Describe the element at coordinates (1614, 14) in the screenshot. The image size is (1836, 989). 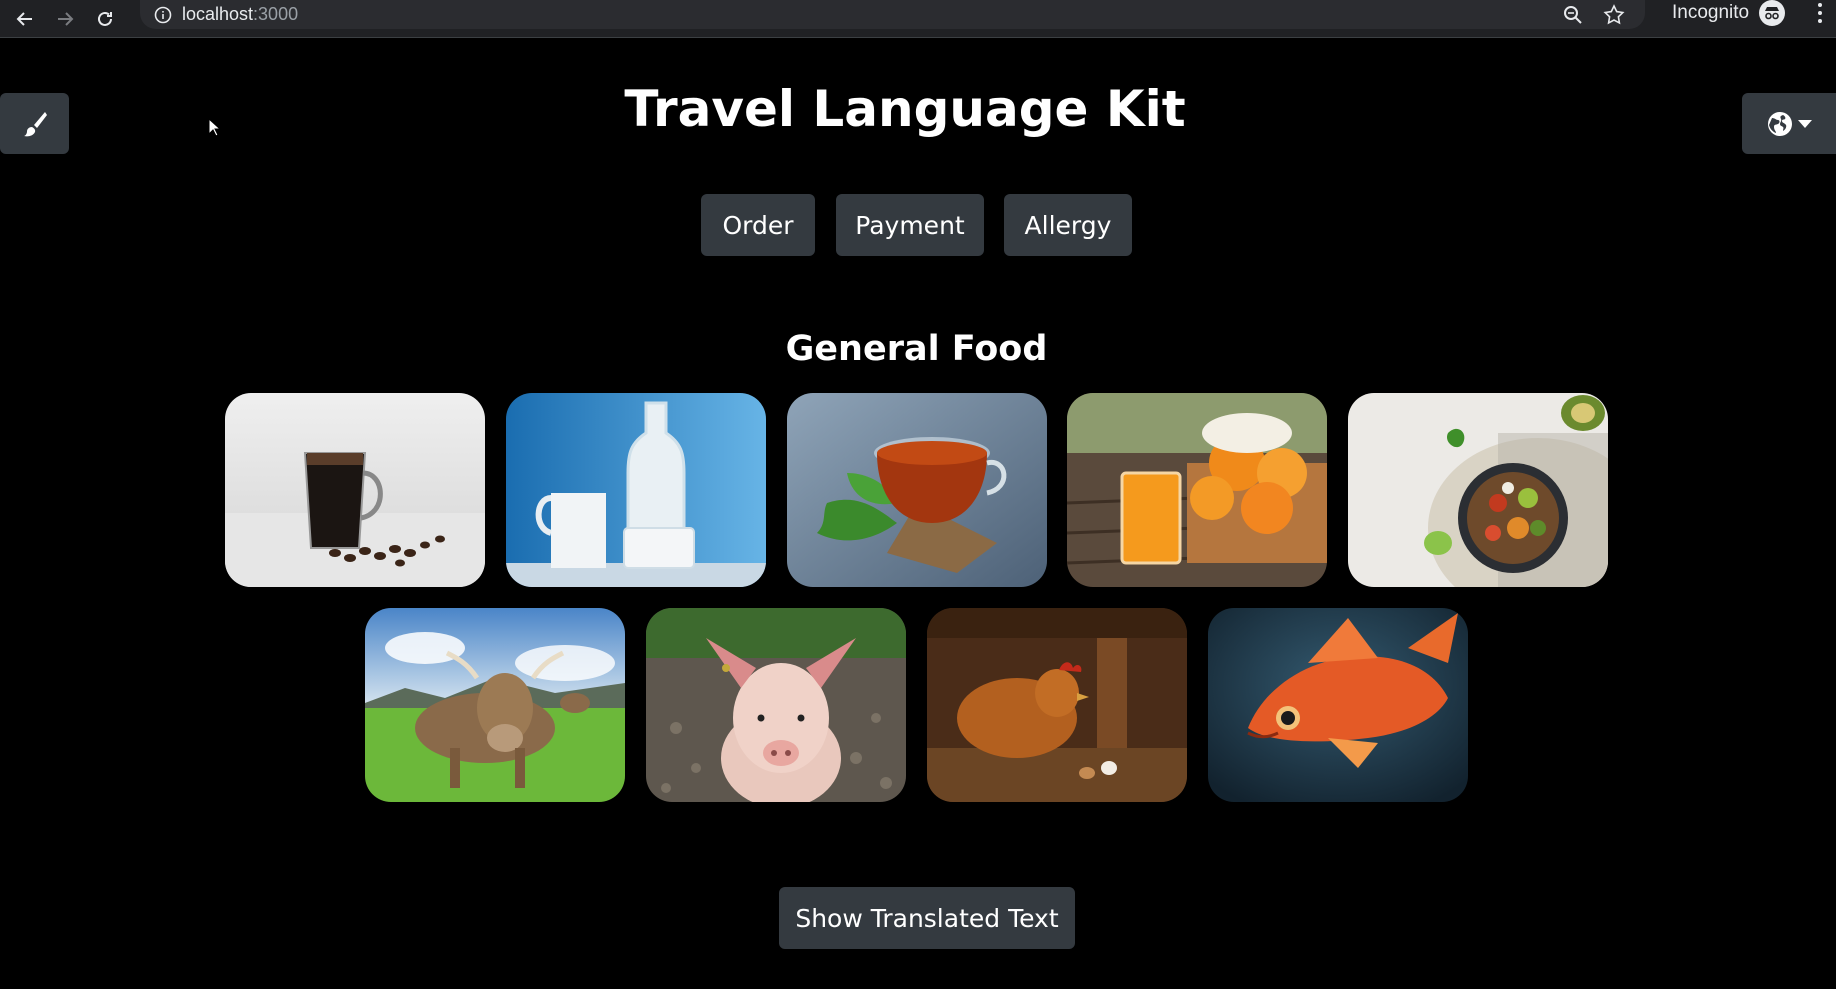
I see `bookmark-star-icon` at that location.